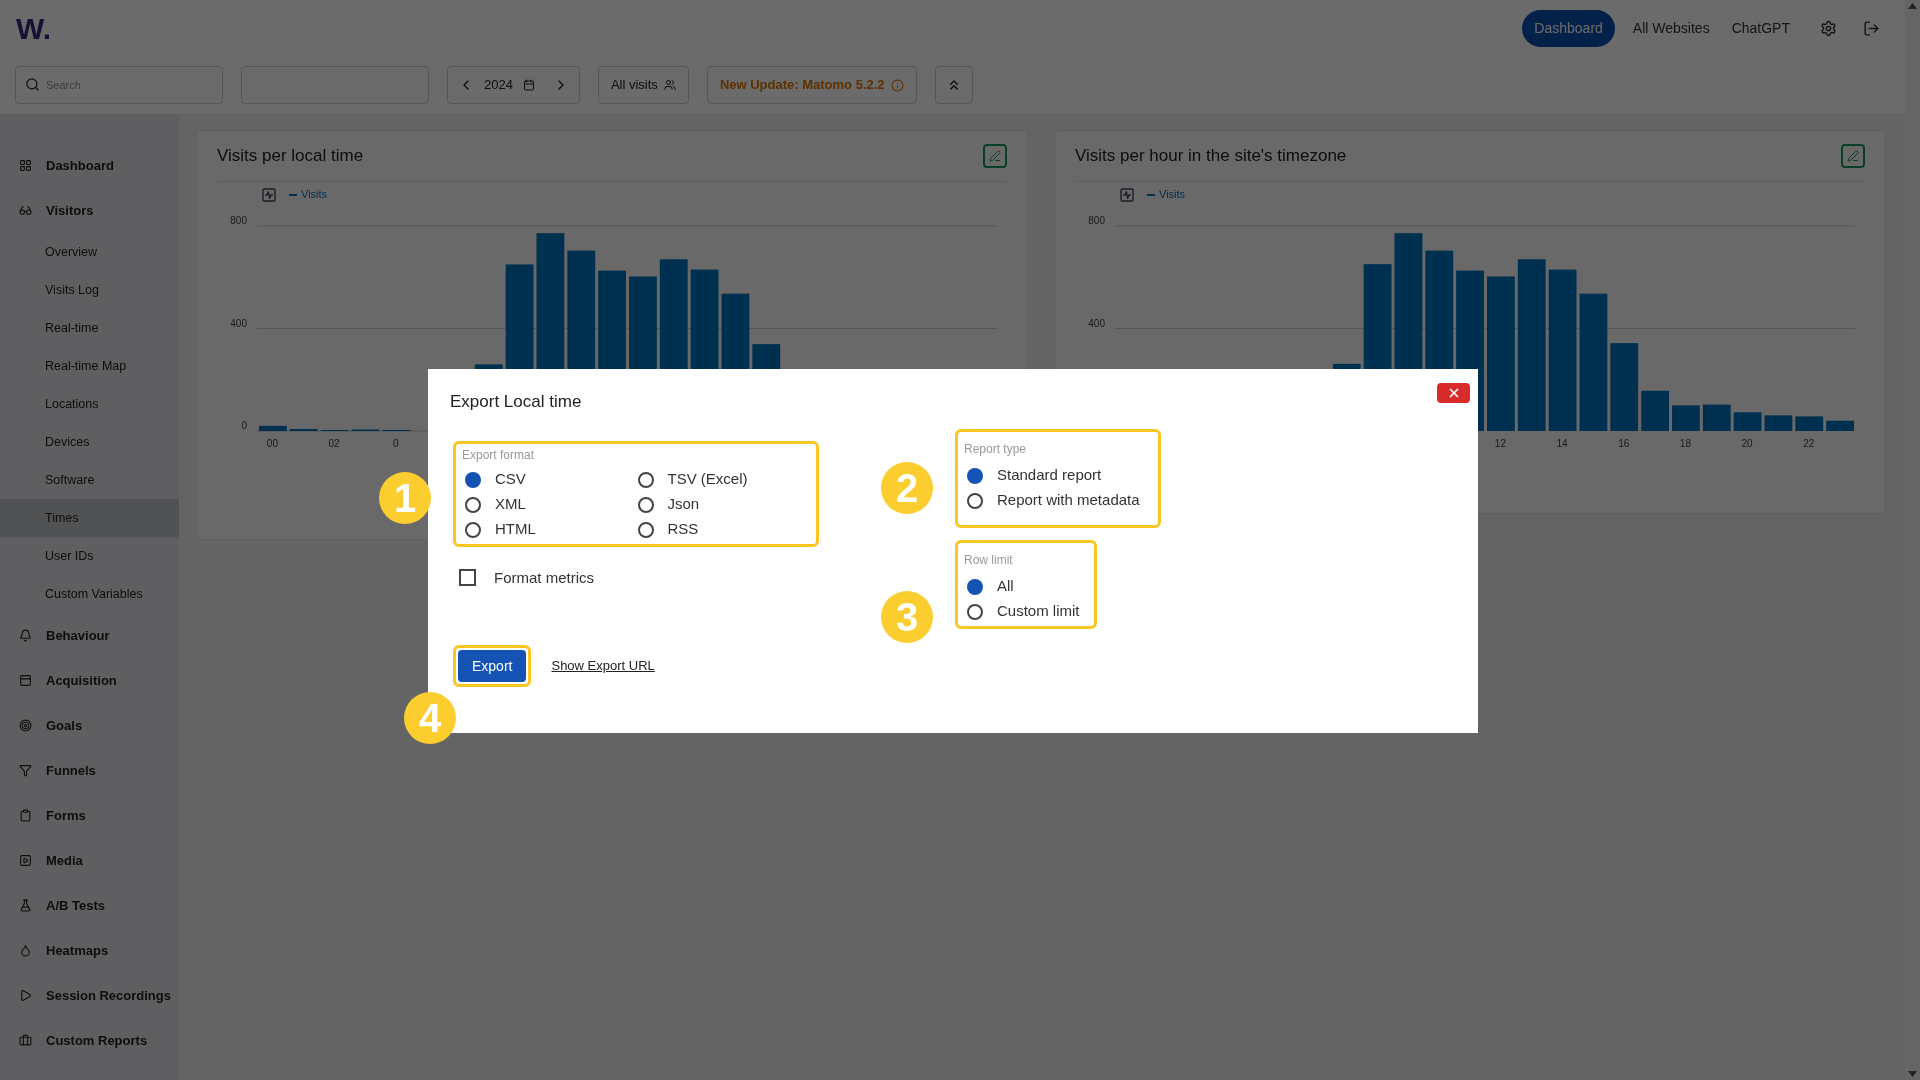 Image resolution: width=1920 pixels, height=1080 pixels. I want to click on nav-link: ChatGPT, so click(1760, 28).